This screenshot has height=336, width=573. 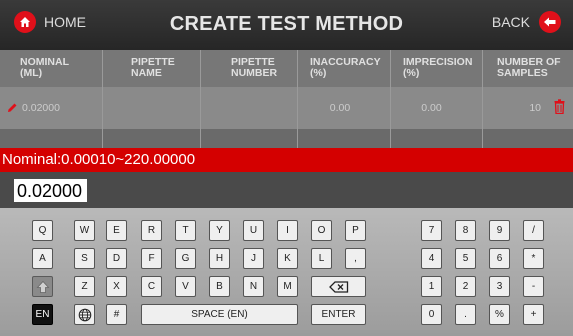 What do you see at coordinates (249, 108) in the screenshot?
I see `pipette-number-cell` at bounding box center [249, 108].